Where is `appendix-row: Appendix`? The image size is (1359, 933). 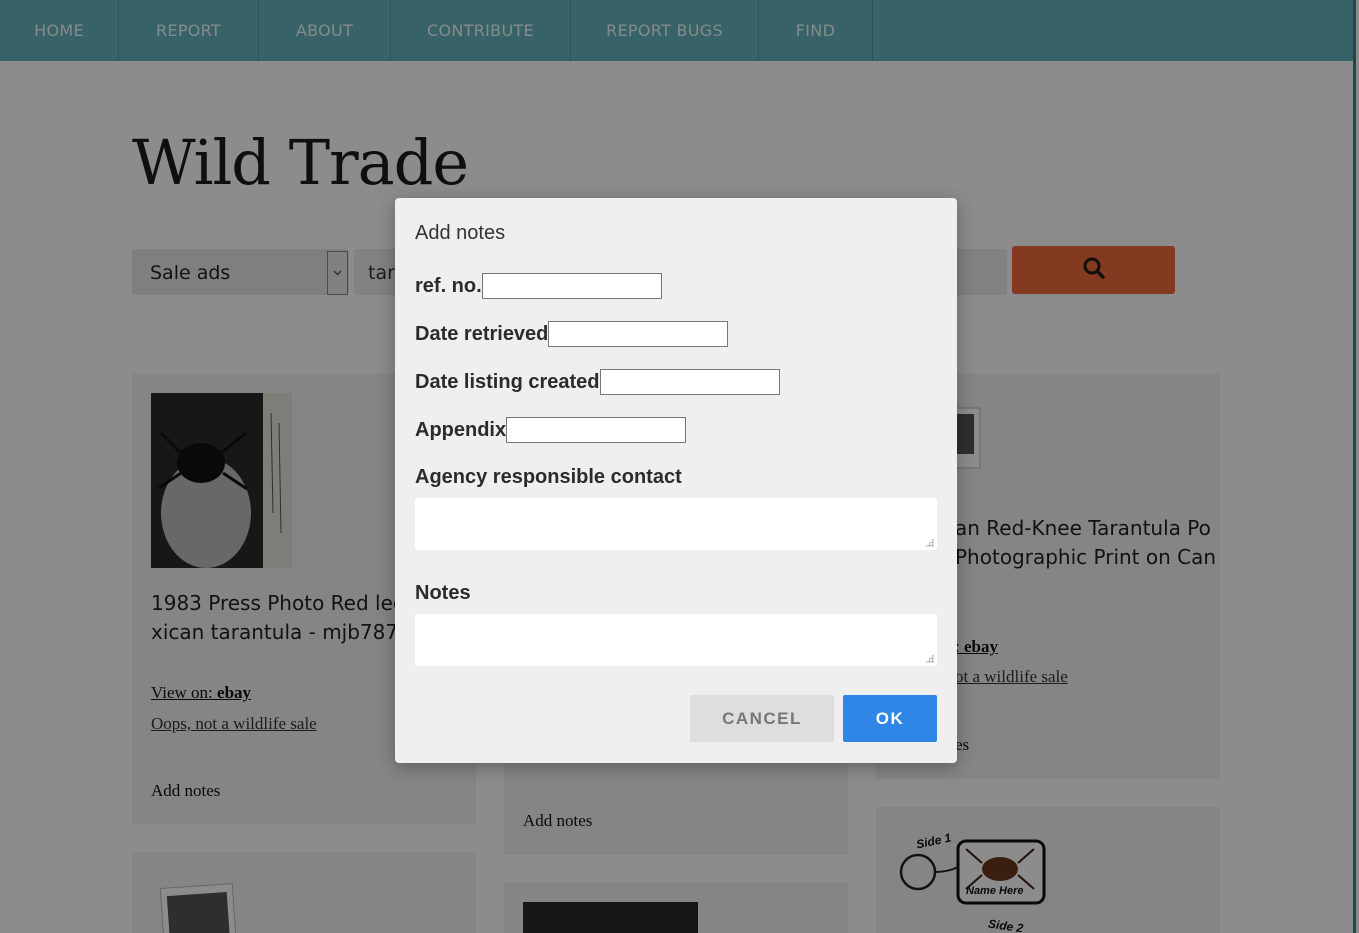 appendix-row: Appendix is located at coordinates (551, 430).